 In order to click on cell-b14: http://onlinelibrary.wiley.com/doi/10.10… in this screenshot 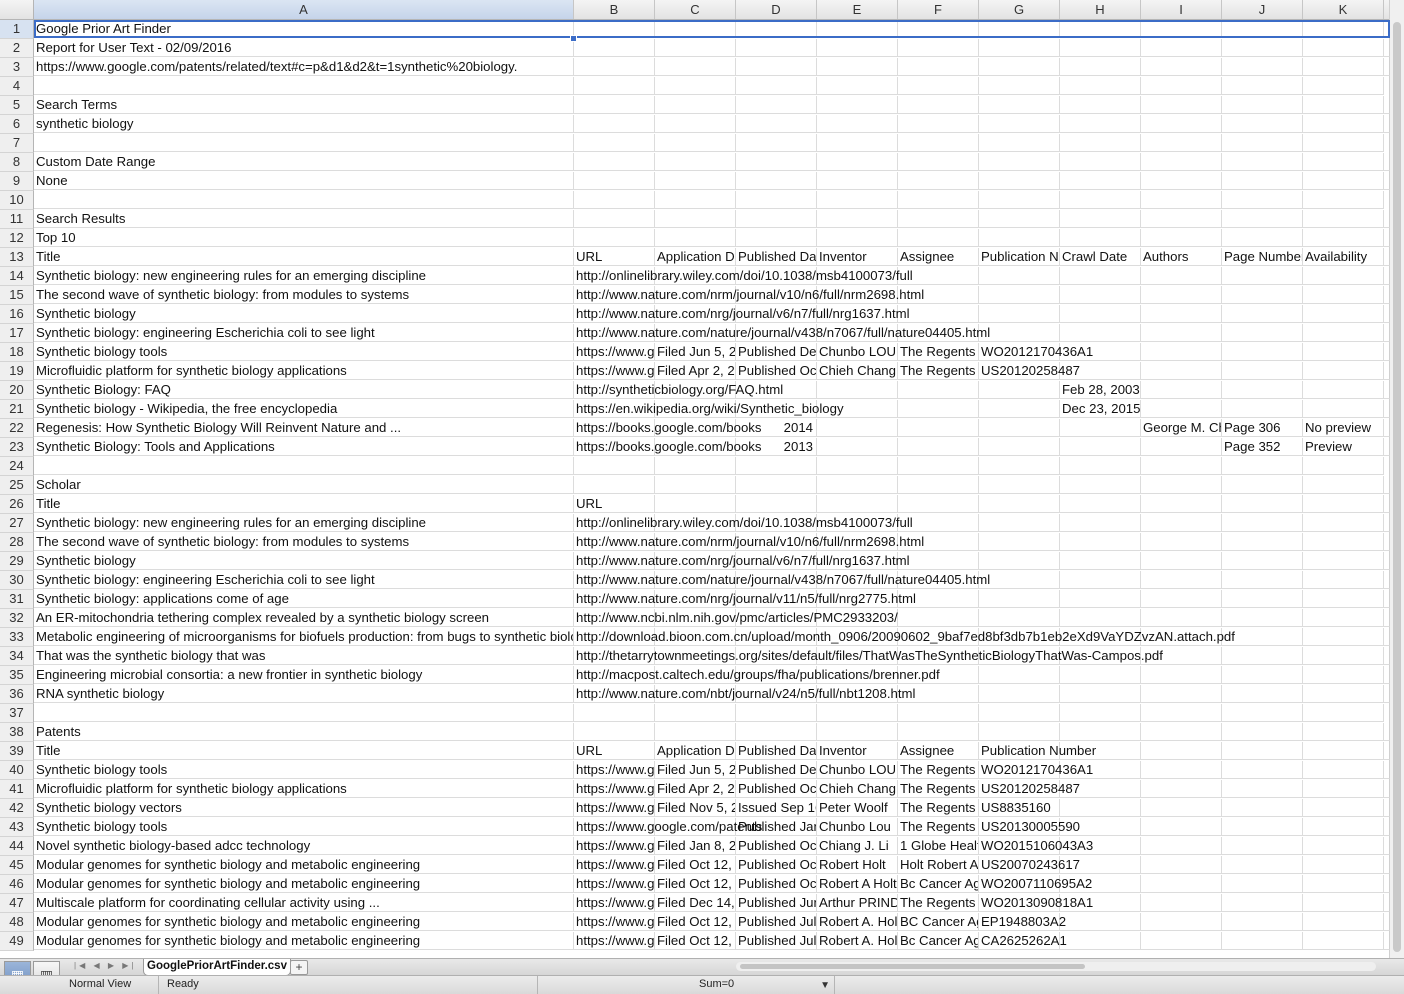, I will do `click(982, 276)`.